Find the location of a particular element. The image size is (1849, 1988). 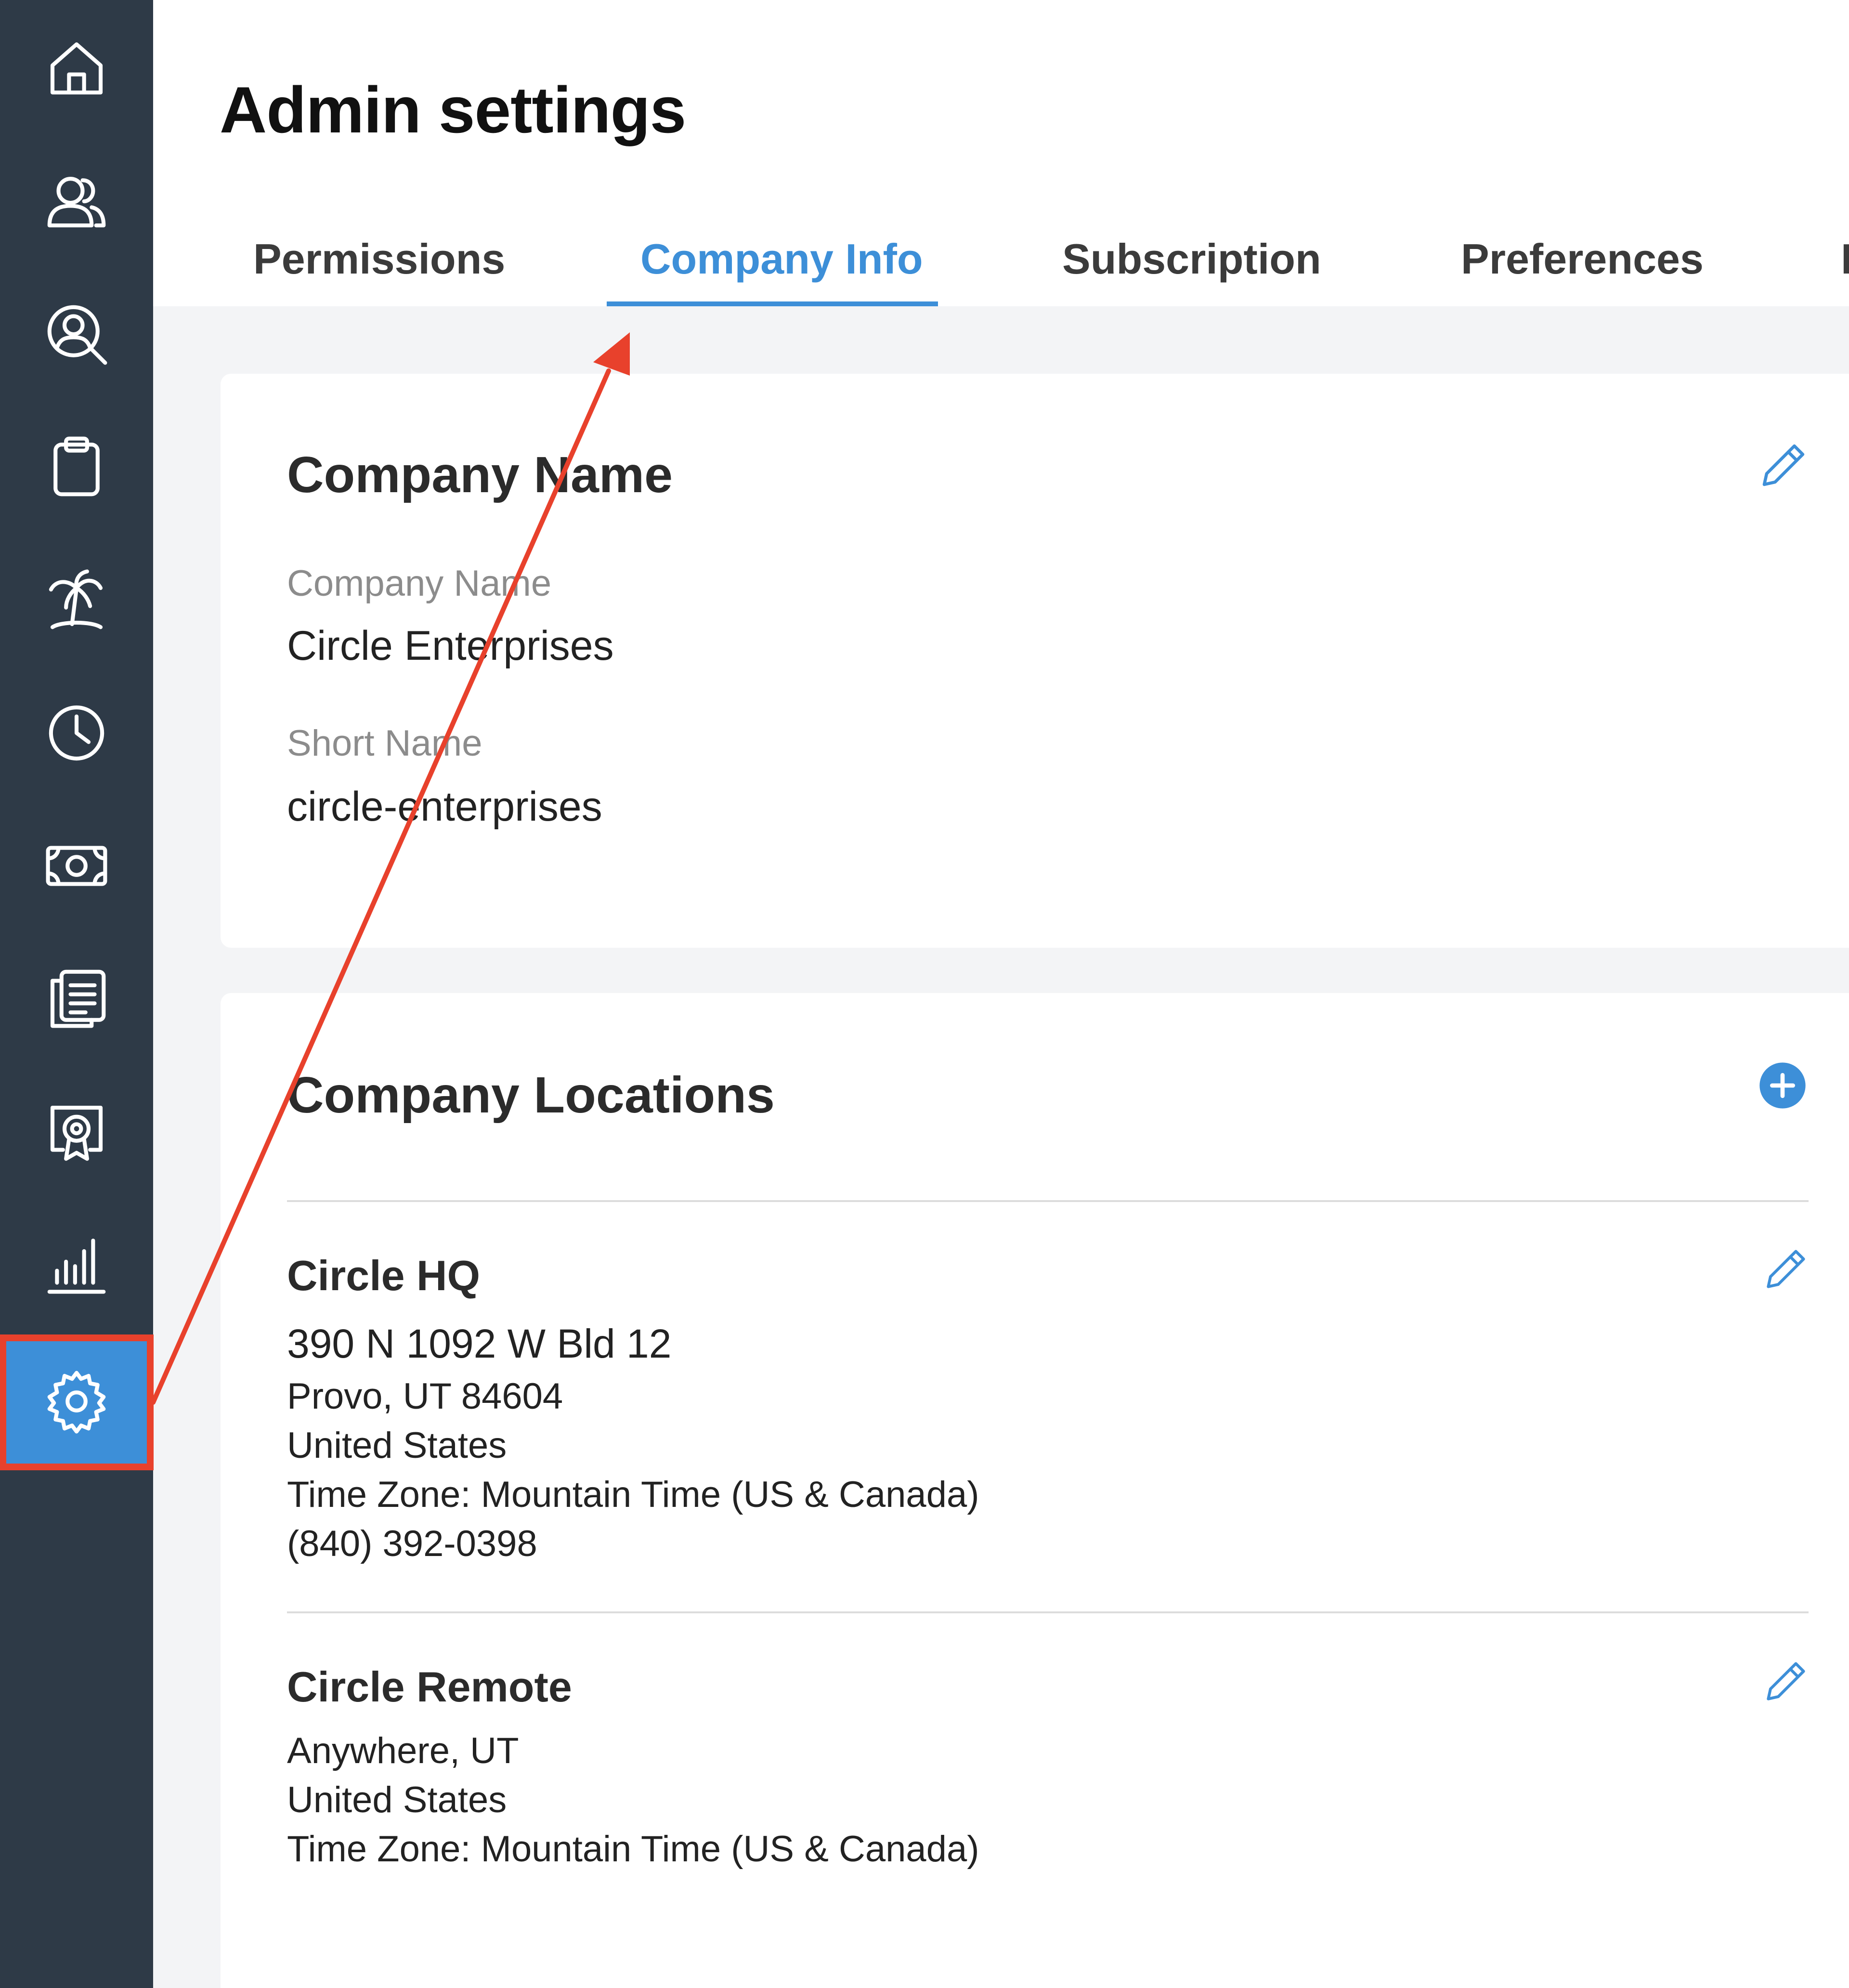

money-icon is located at coordinates (76, 866).